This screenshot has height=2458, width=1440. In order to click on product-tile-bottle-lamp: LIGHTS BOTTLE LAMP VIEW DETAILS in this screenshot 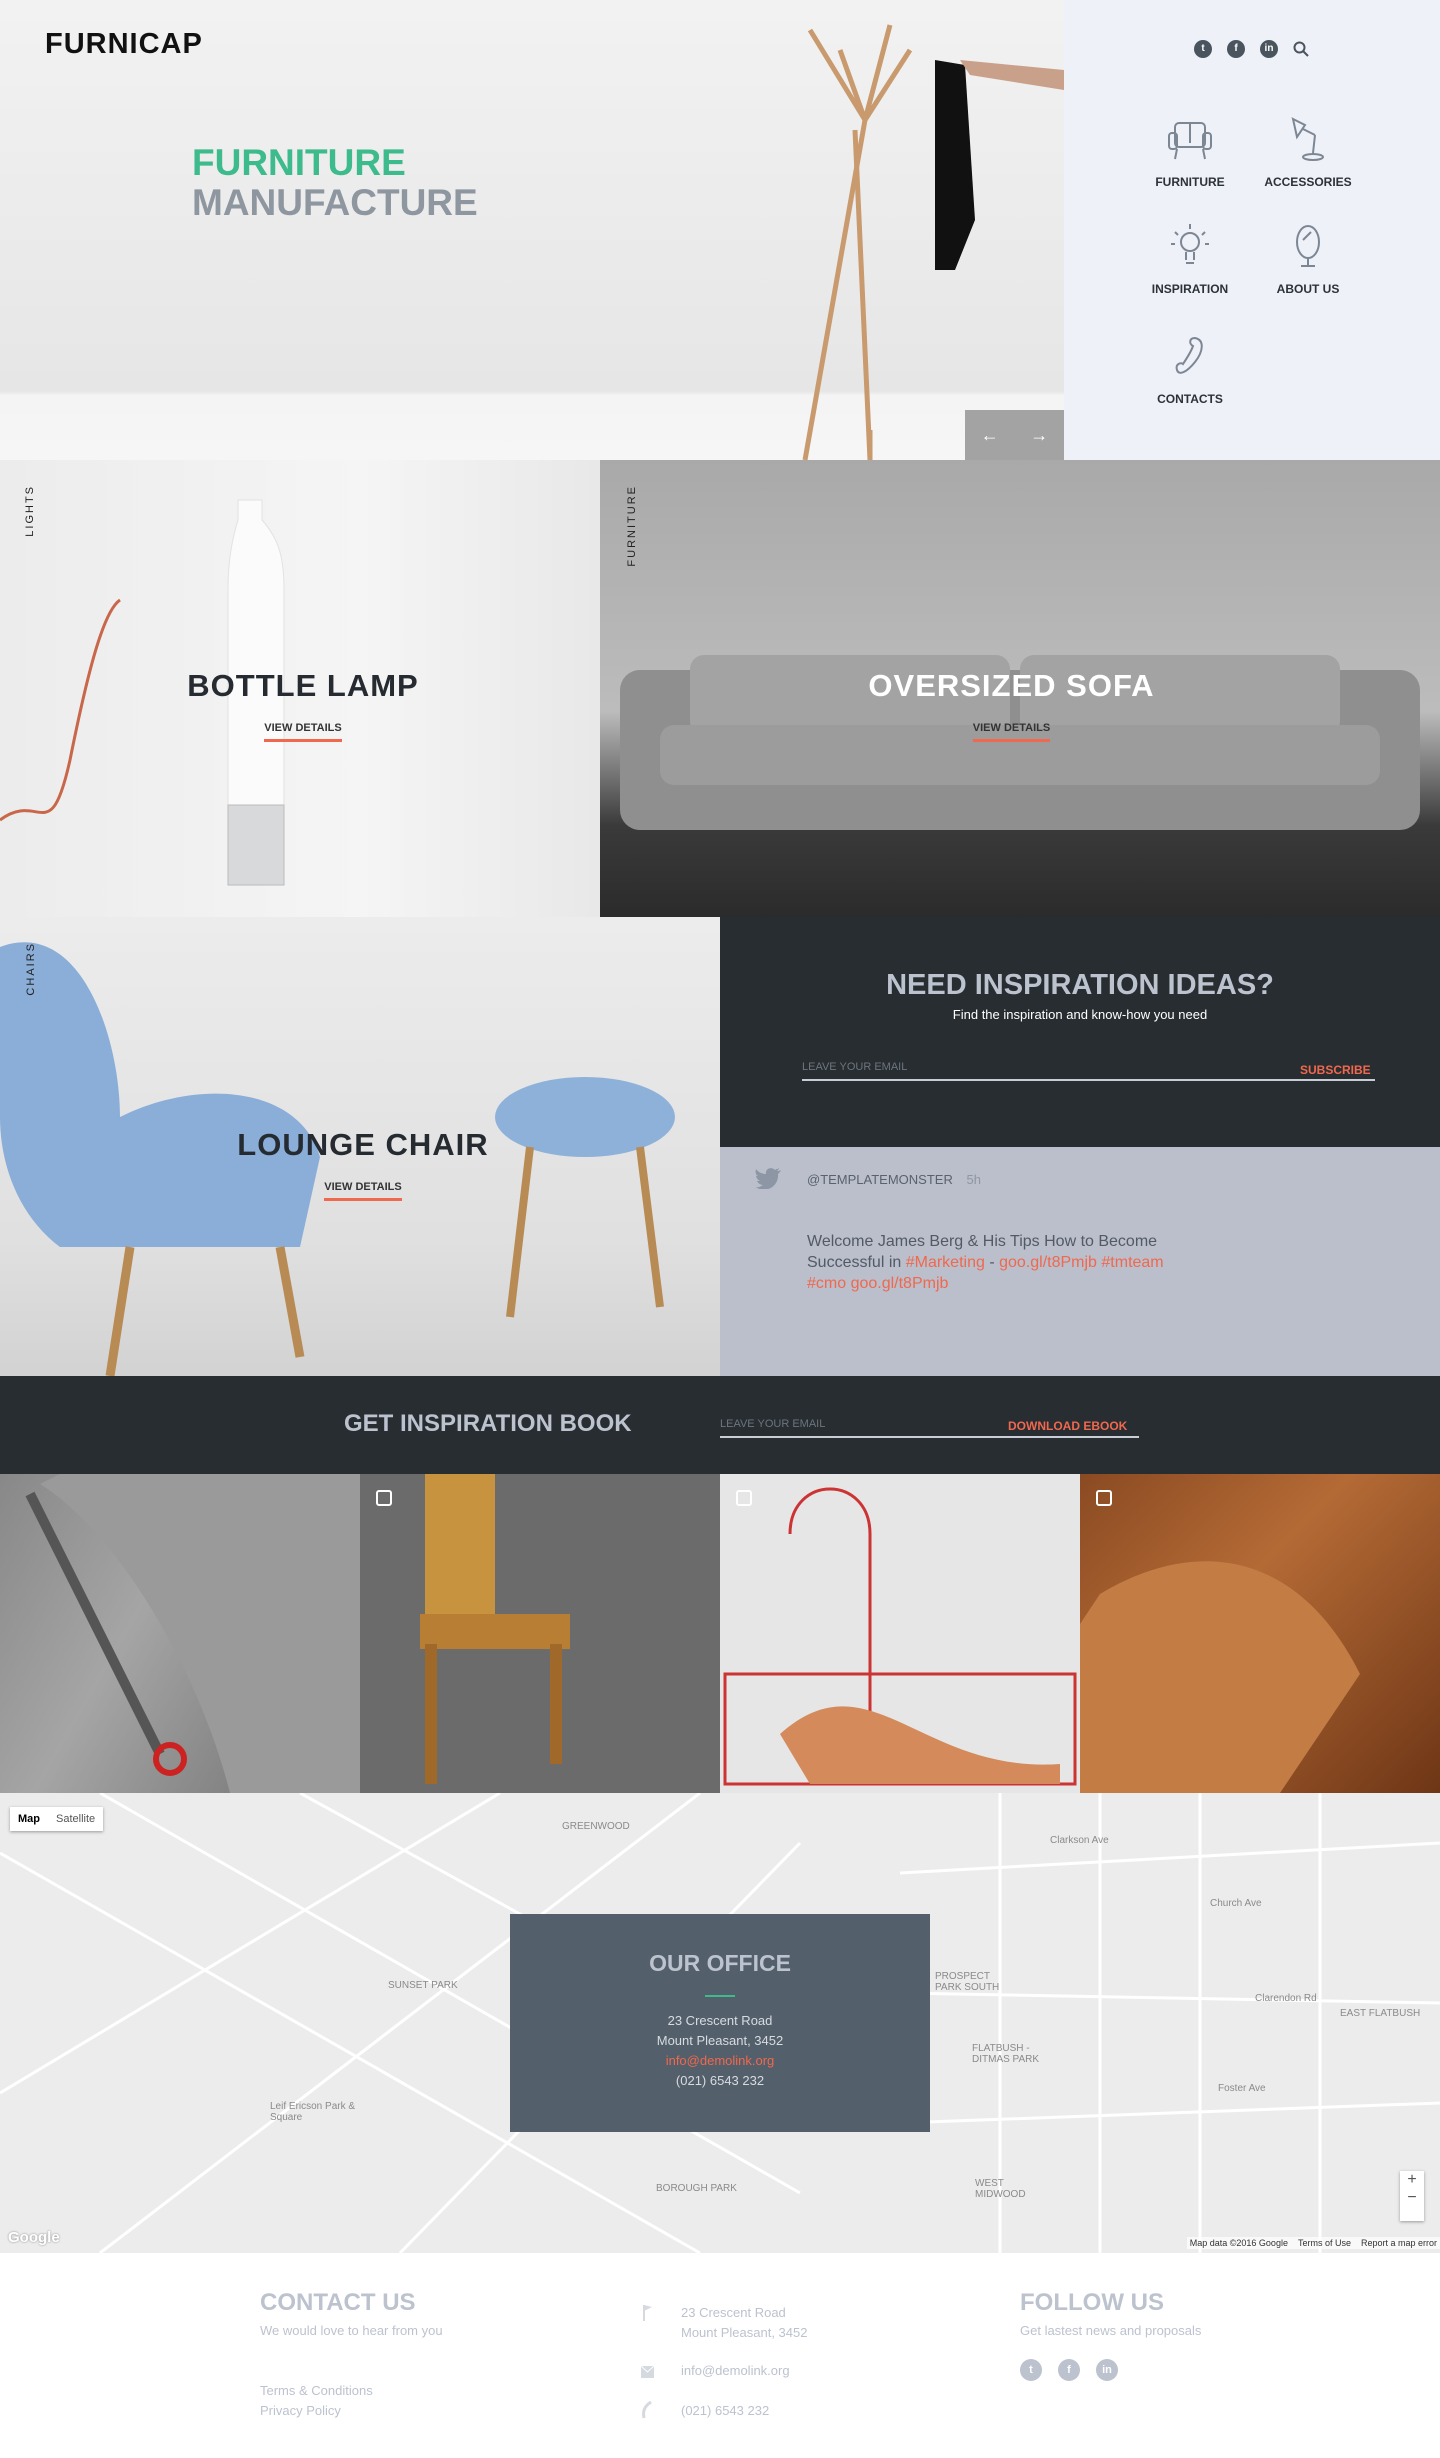, I will do `click(300, 688)`.